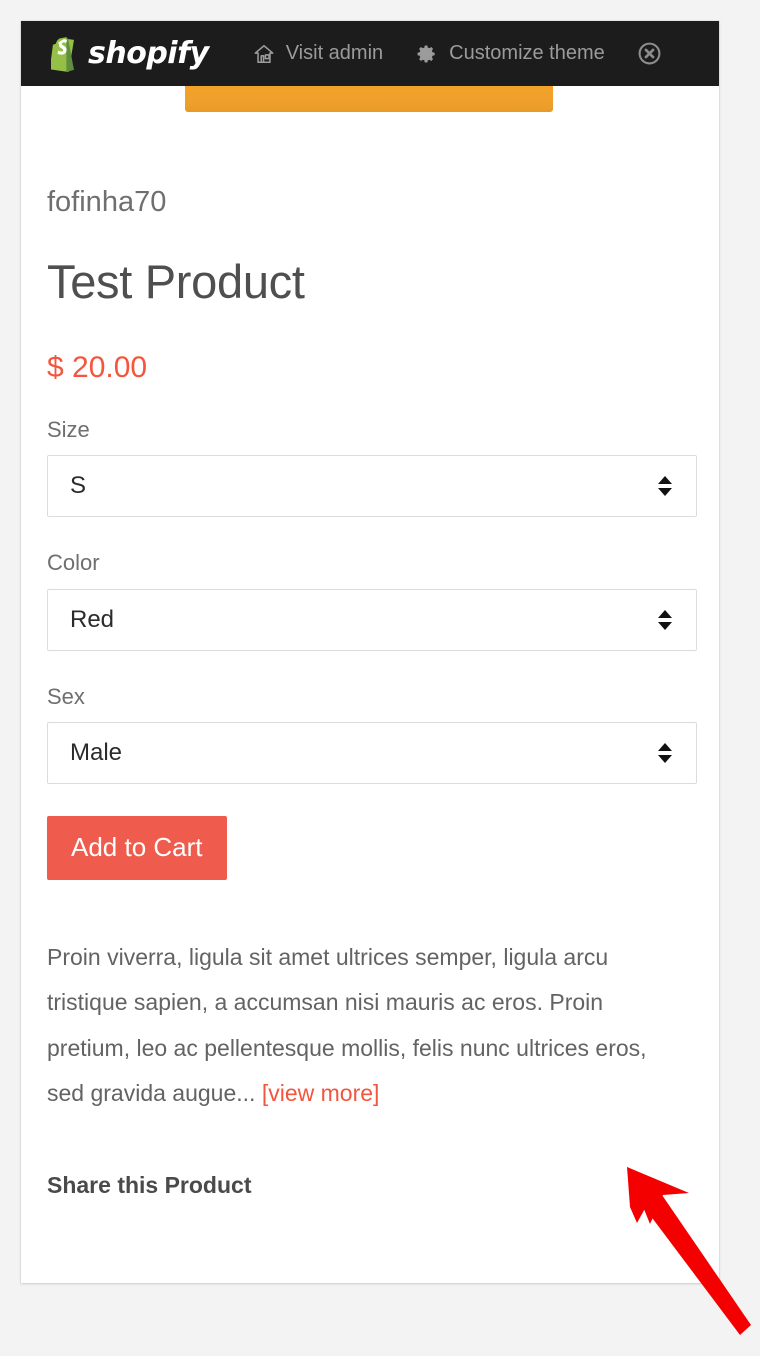  What do you see at coordinates (66, 696) in the screenshot?
I see `option-label-sex: Sex` at bounding box center [66, 696].